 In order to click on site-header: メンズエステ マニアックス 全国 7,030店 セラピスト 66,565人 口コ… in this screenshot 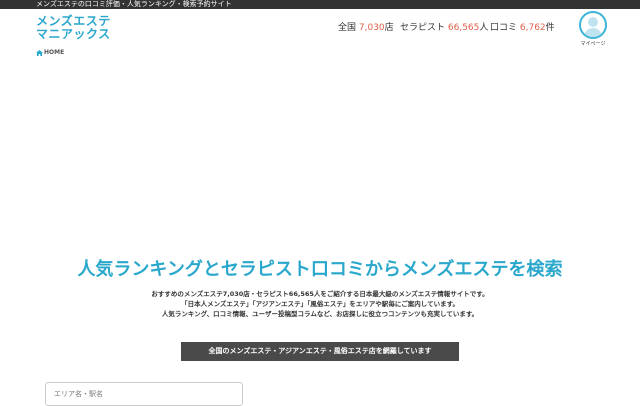, I will do `click(320, 28)`.